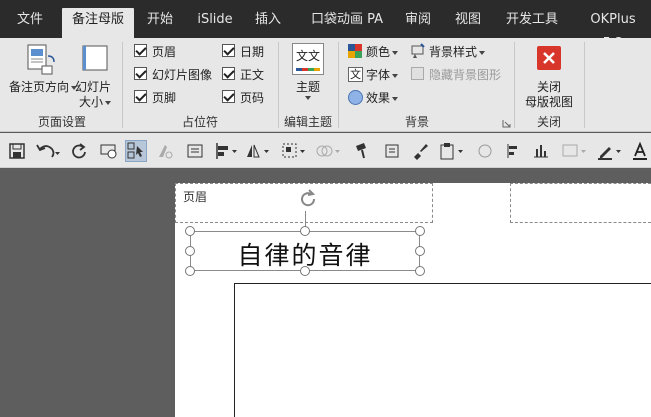 The image size is (651, 417). What do you see at coordinates (355, 97) in the screenshot?
I see `effects-icon` at bounding box center [355, 97].